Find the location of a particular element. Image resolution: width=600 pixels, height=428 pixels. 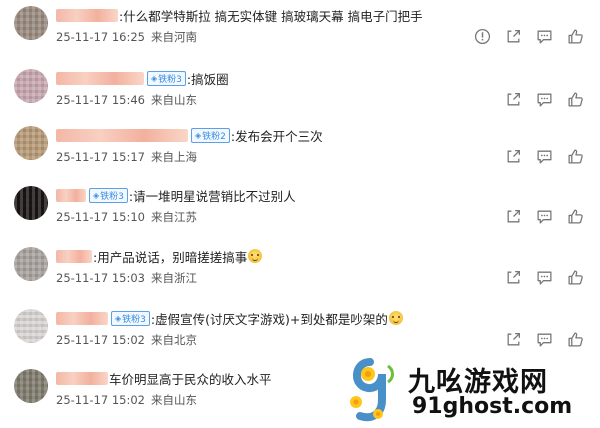

emoji-icon is located at coordinates (255, 256).